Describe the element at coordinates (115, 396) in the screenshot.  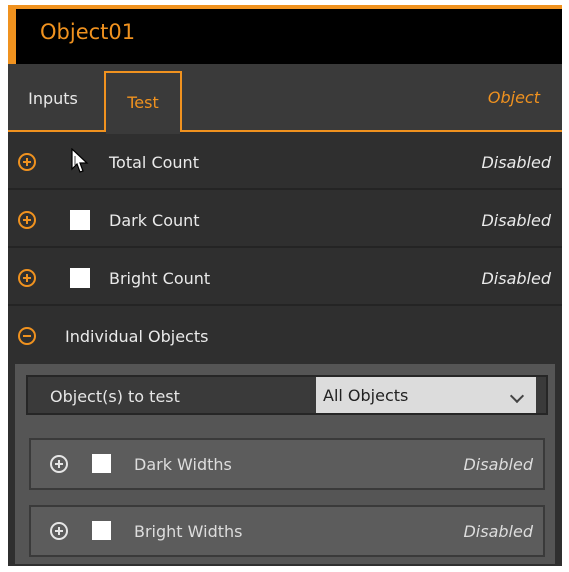
I see `objects-to-test-label: Object(s) to test` at that location.